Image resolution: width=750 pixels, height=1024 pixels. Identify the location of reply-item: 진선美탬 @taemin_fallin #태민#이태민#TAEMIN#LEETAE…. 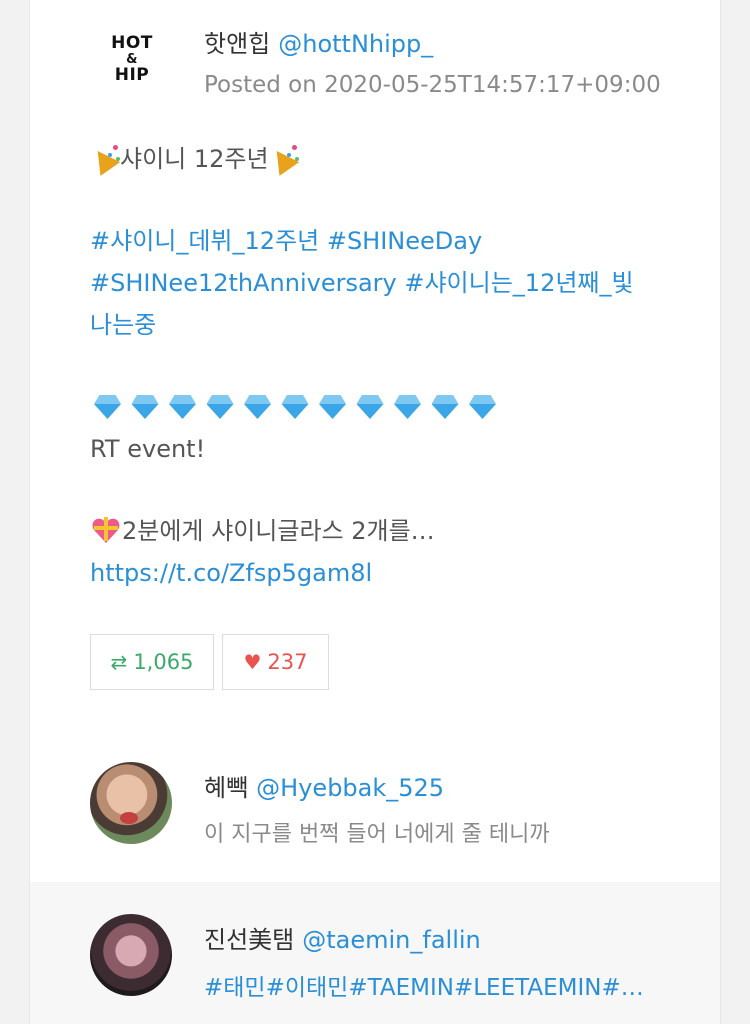
(375, 953).